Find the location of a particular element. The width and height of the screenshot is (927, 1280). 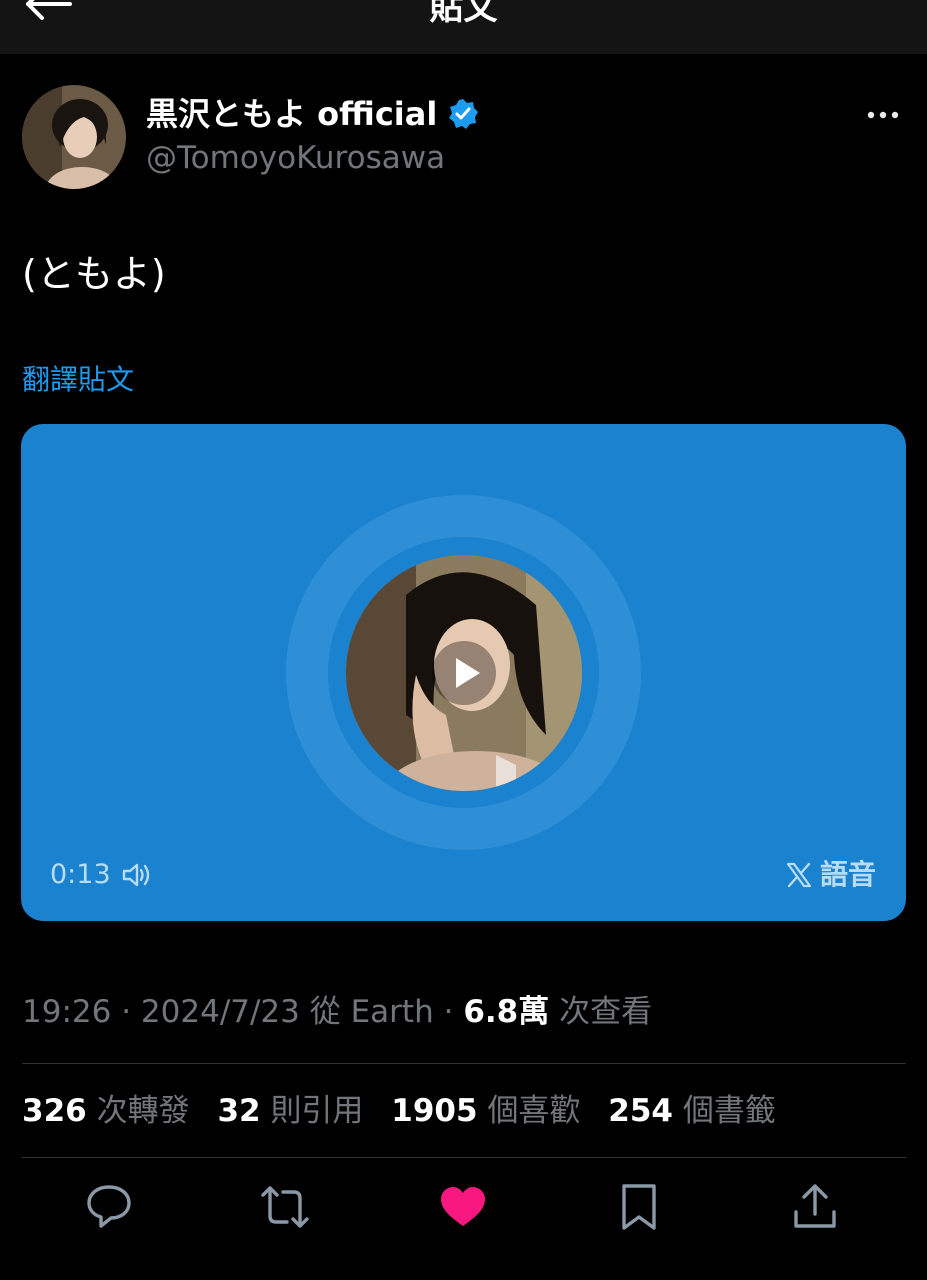

translate-link: 翻譯貼文 is located at coordinates (78, 380).